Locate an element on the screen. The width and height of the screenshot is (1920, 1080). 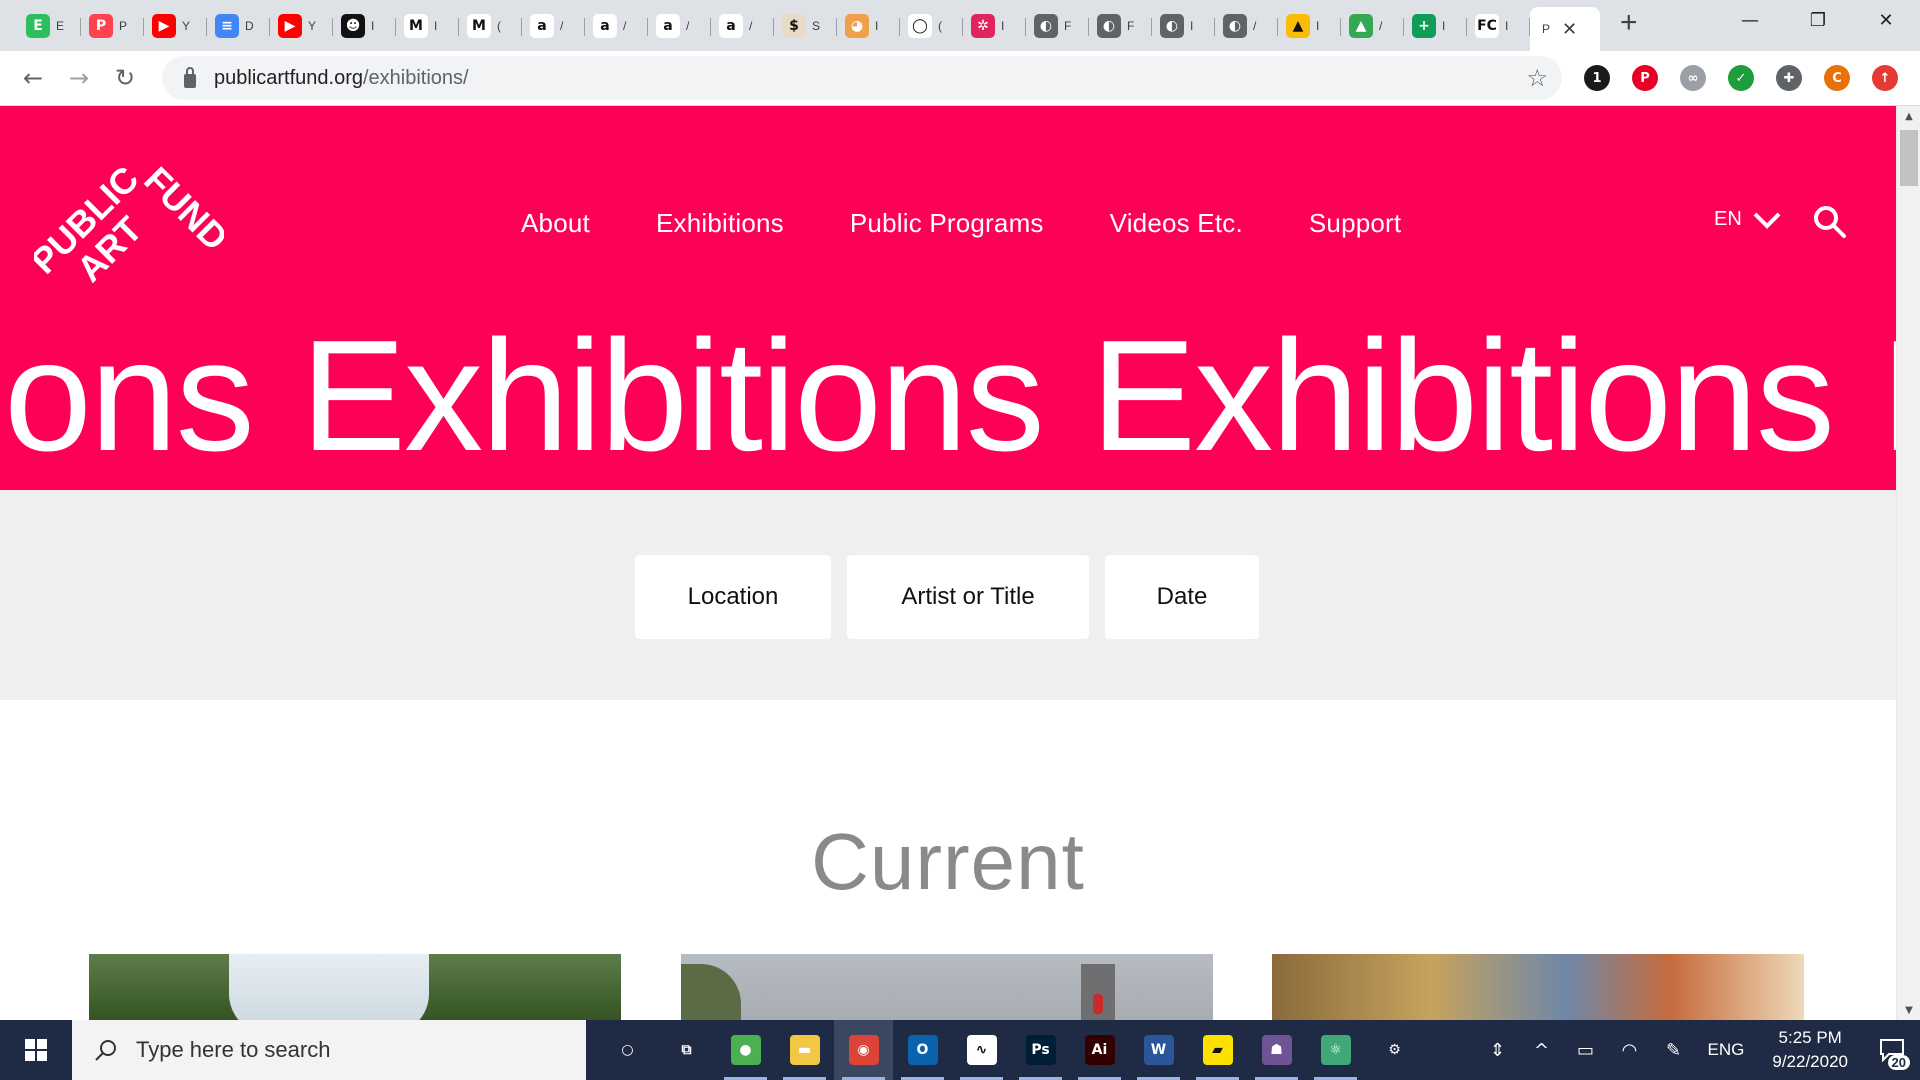
taskbar-app-task-view: ⧉ is located at coordinates (686, 1050).